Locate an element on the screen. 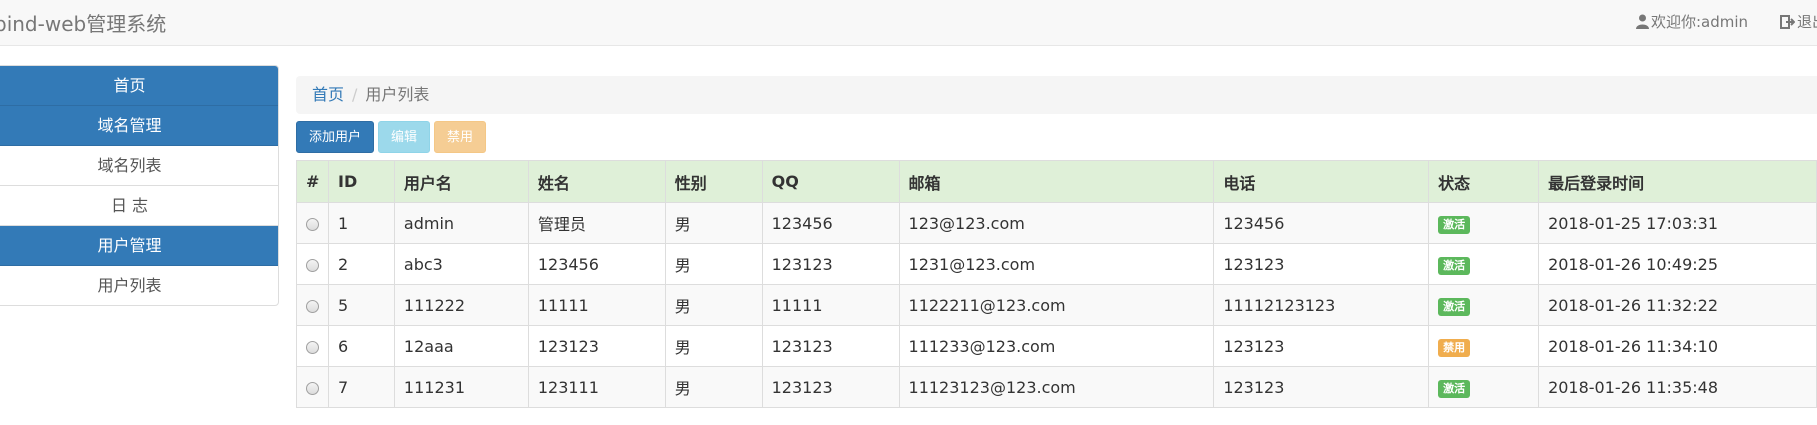  cell-id: 2 is located at coordinates (361, 264).